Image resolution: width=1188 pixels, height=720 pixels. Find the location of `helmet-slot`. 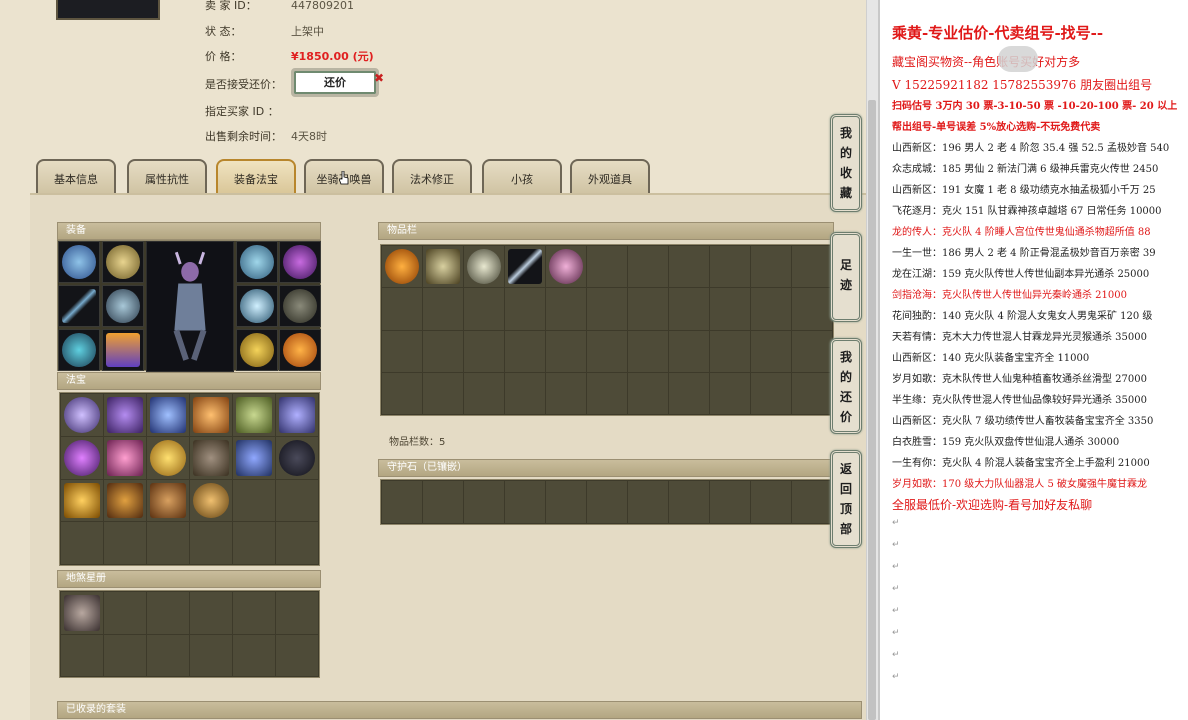

helmet-slot is located at coordinates (79, 262).